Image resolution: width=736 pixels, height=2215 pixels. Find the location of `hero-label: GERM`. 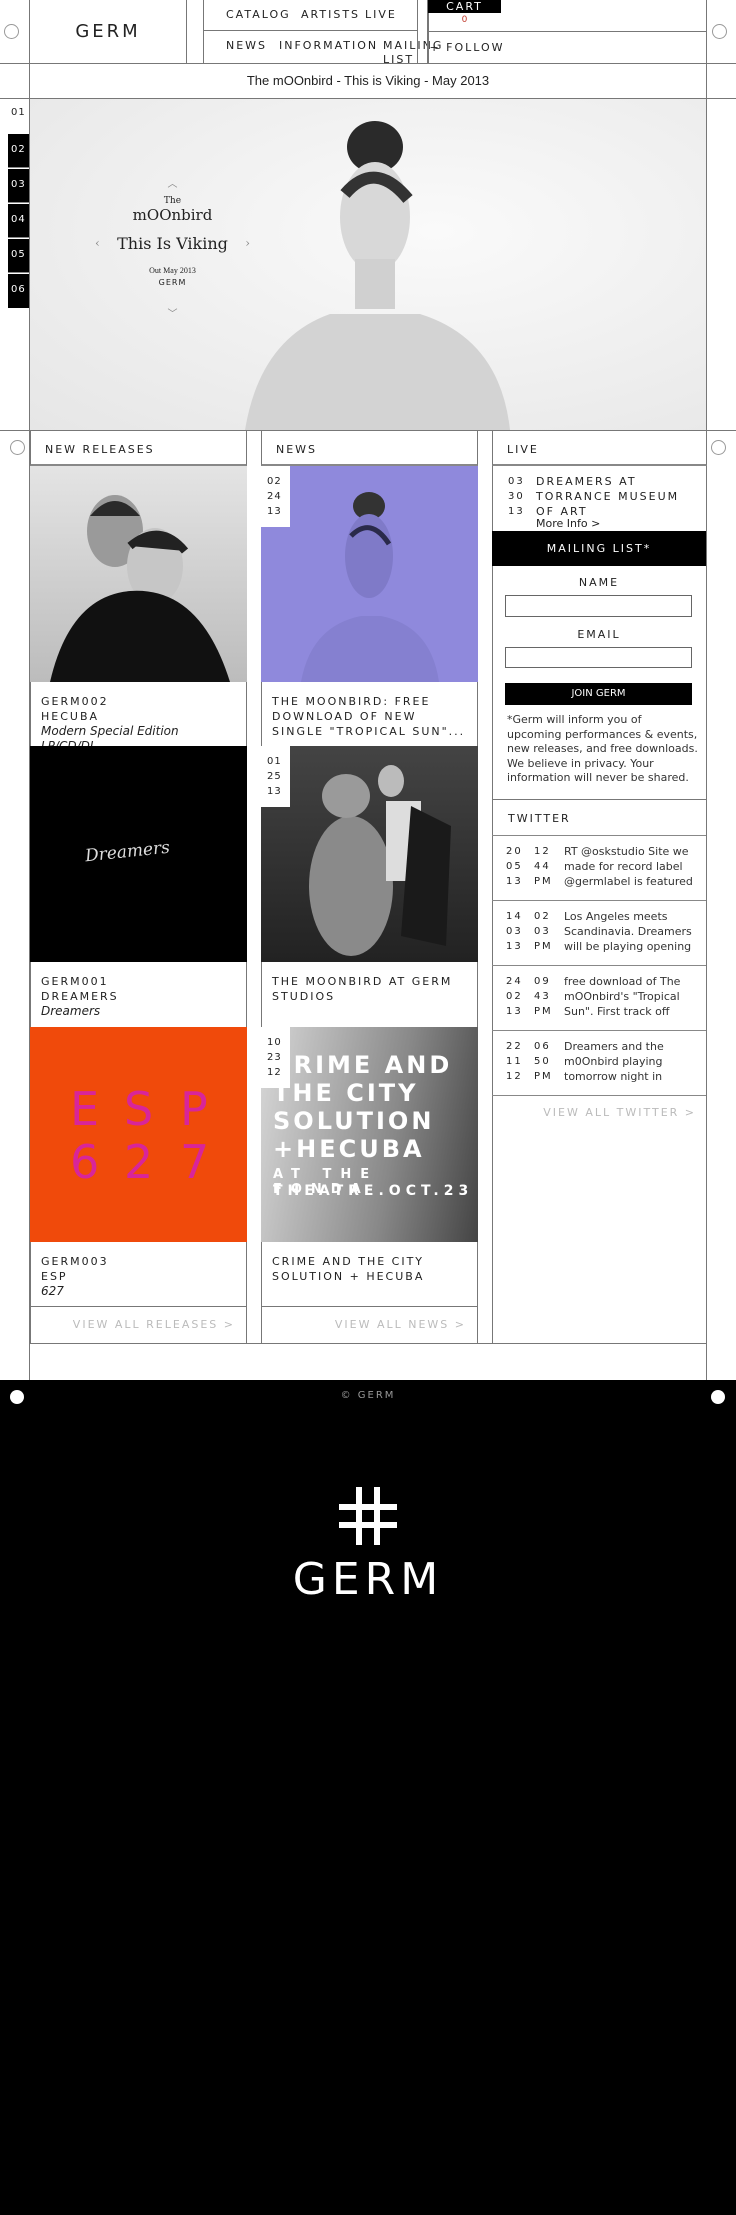

hero-label: GERM is located at coordinates (172, 282).